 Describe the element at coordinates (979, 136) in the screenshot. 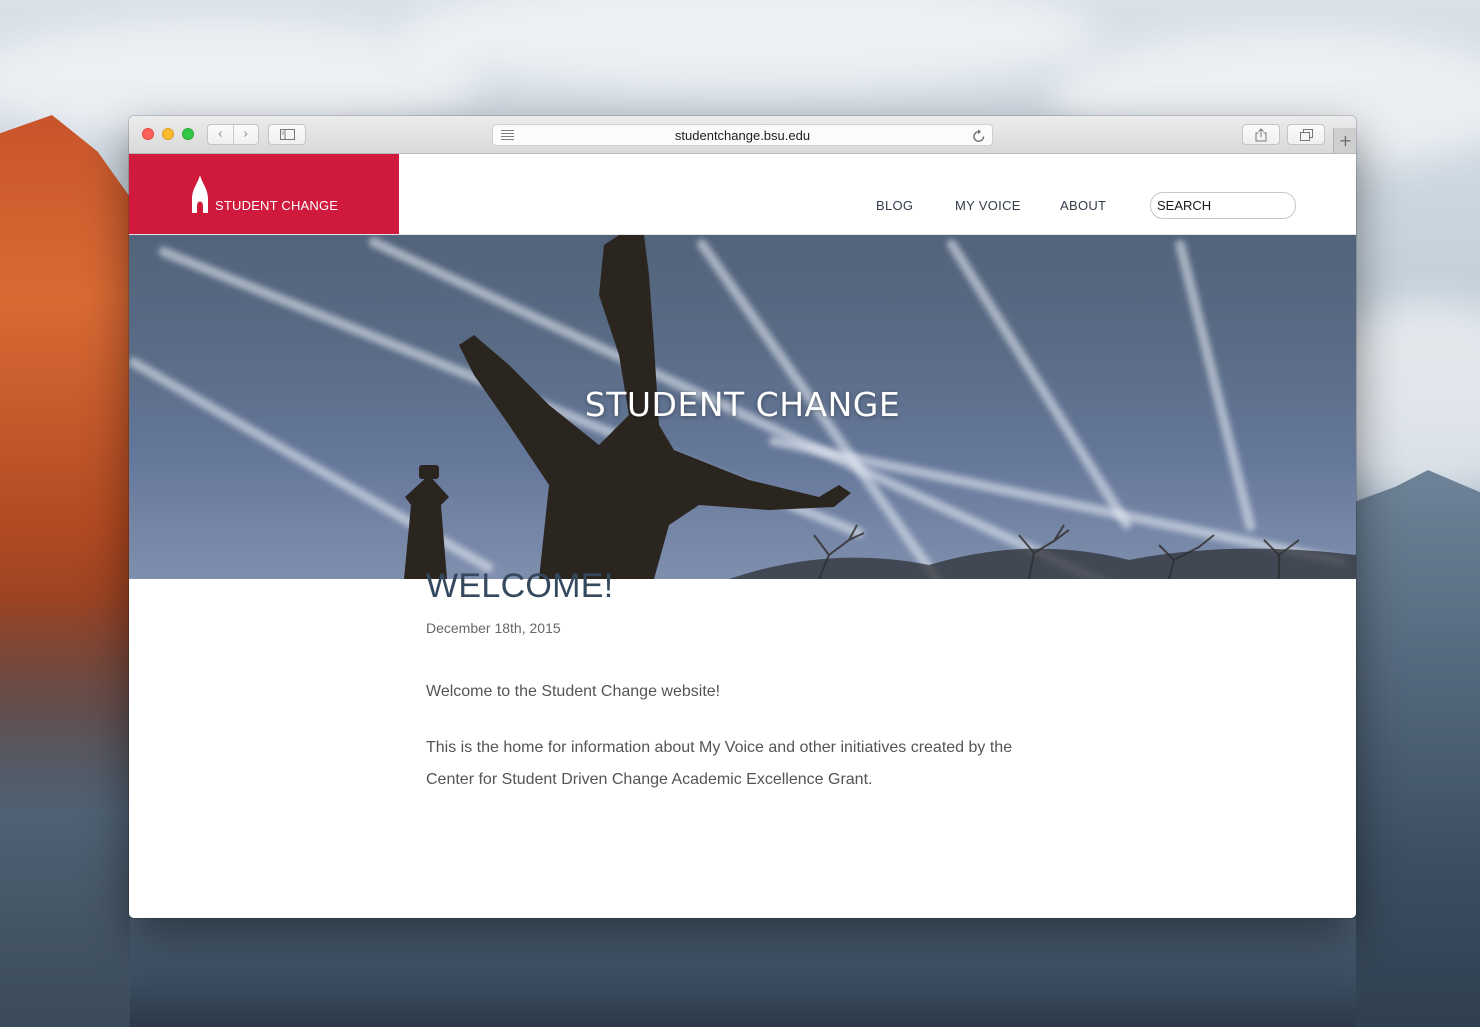

I see `reload-icon` at that location.